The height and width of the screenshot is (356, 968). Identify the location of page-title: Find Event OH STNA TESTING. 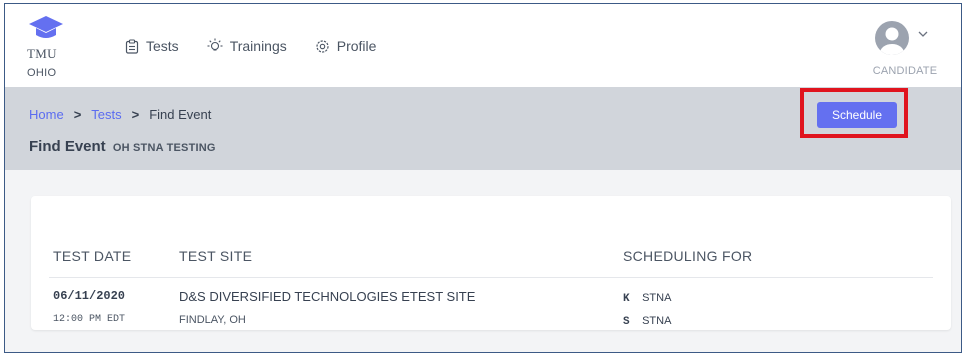
(122, 146).